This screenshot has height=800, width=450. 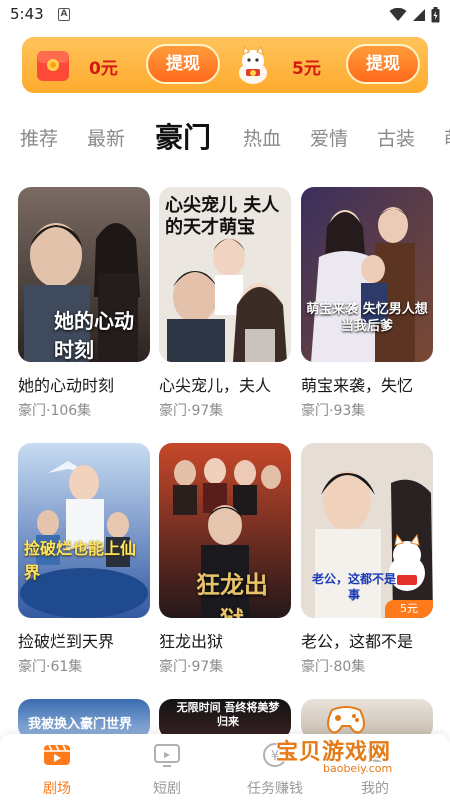 What do you see at coordinates (358, 746) in the screenshot?
I see `site-watermark: 宝贝游戏网 baobeiy.com` at bounding box center [358, 746].